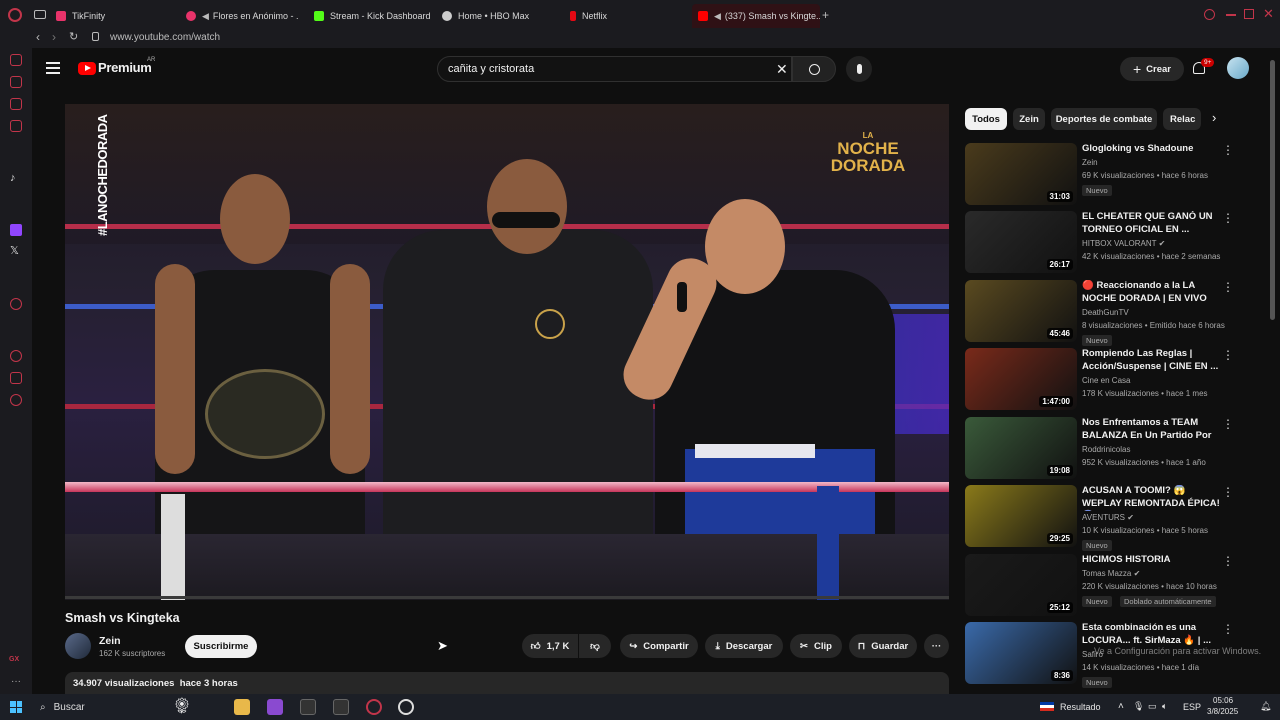 Image resolution: width=1280 pixels, height=720 pixels. I want to click on chip-zein: Zein, so click(1029, 119).